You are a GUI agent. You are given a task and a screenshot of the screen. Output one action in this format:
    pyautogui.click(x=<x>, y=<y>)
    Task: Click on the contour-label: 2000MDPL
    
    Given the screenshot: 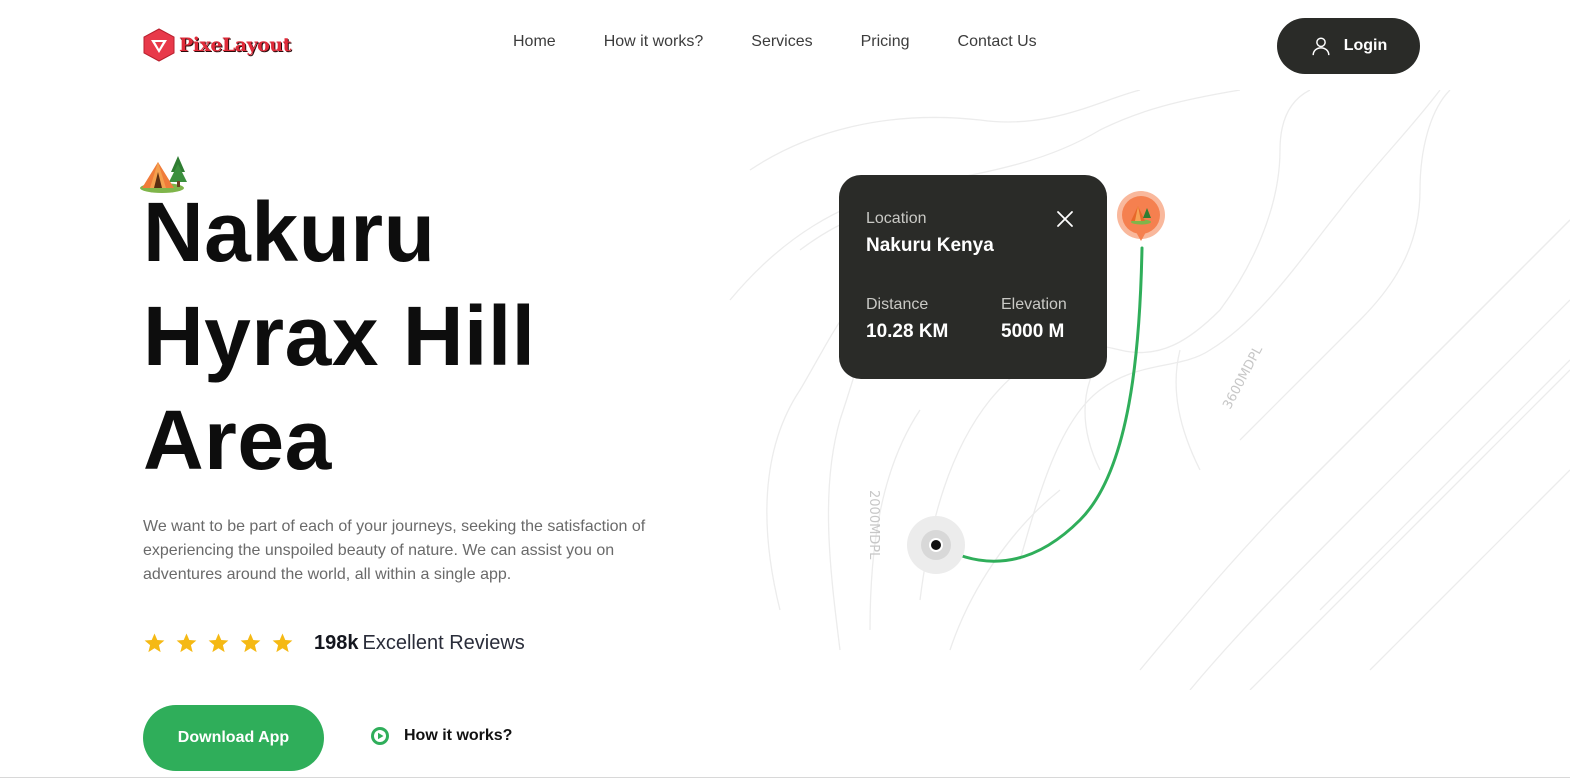 What is the action you would take?
    pyautogui.click(x=873, y=525)
    